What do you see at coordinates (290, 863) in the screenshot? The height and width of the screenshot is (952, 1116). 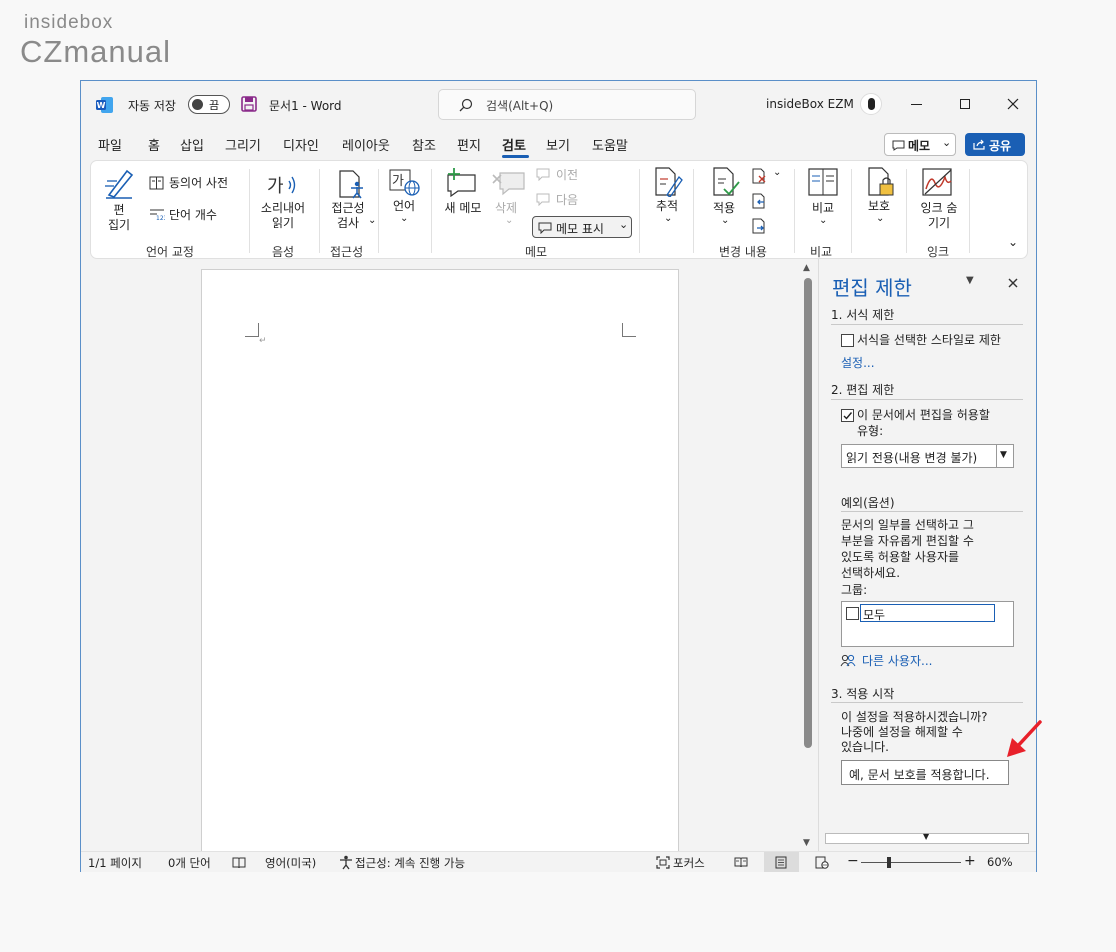 I see `language-status: 영어(미국)` at bounding box center [290, 863].